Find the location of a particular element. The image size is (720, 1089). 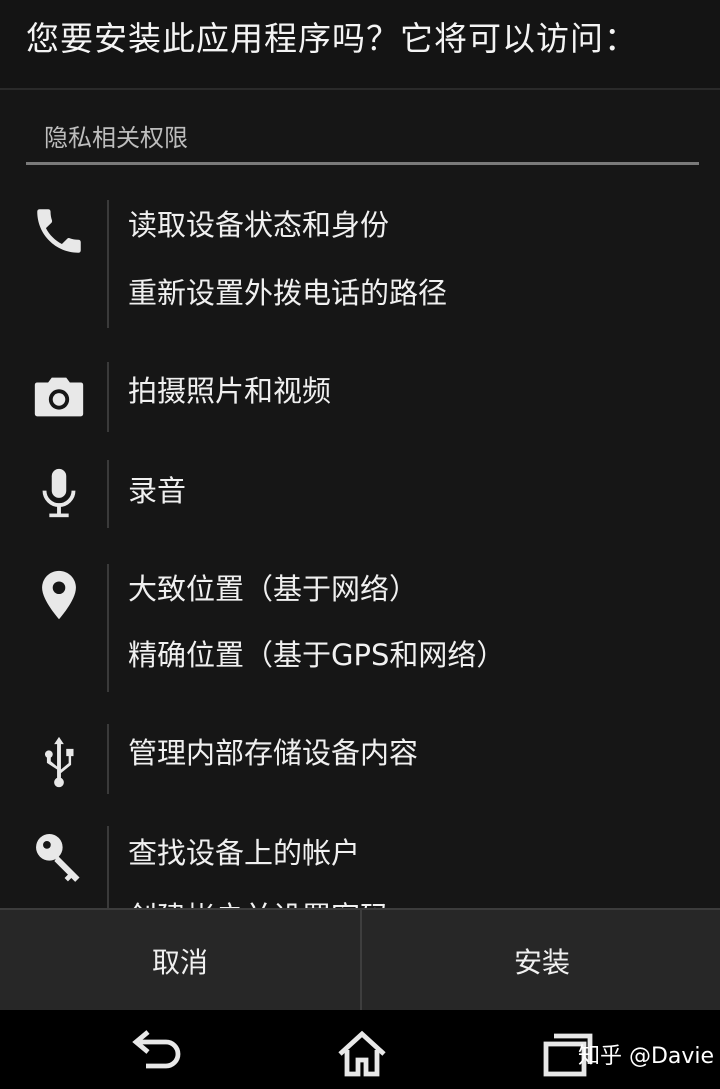

section-label: 隐私相关权限 is located at coordinates (116, 138).